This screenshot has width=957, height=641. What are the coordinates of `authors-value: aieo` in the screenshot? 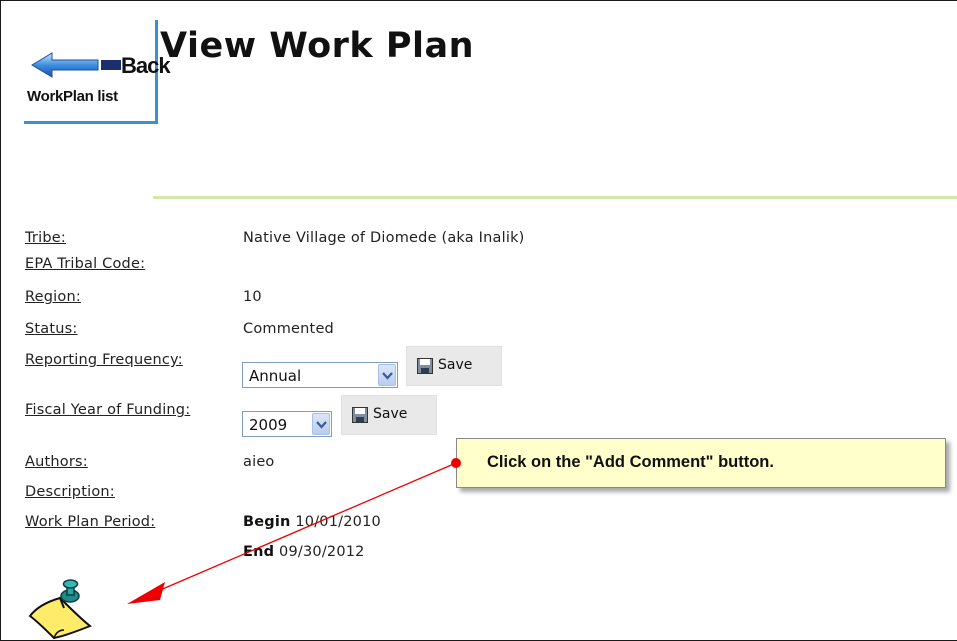 It's located at (259, 462).